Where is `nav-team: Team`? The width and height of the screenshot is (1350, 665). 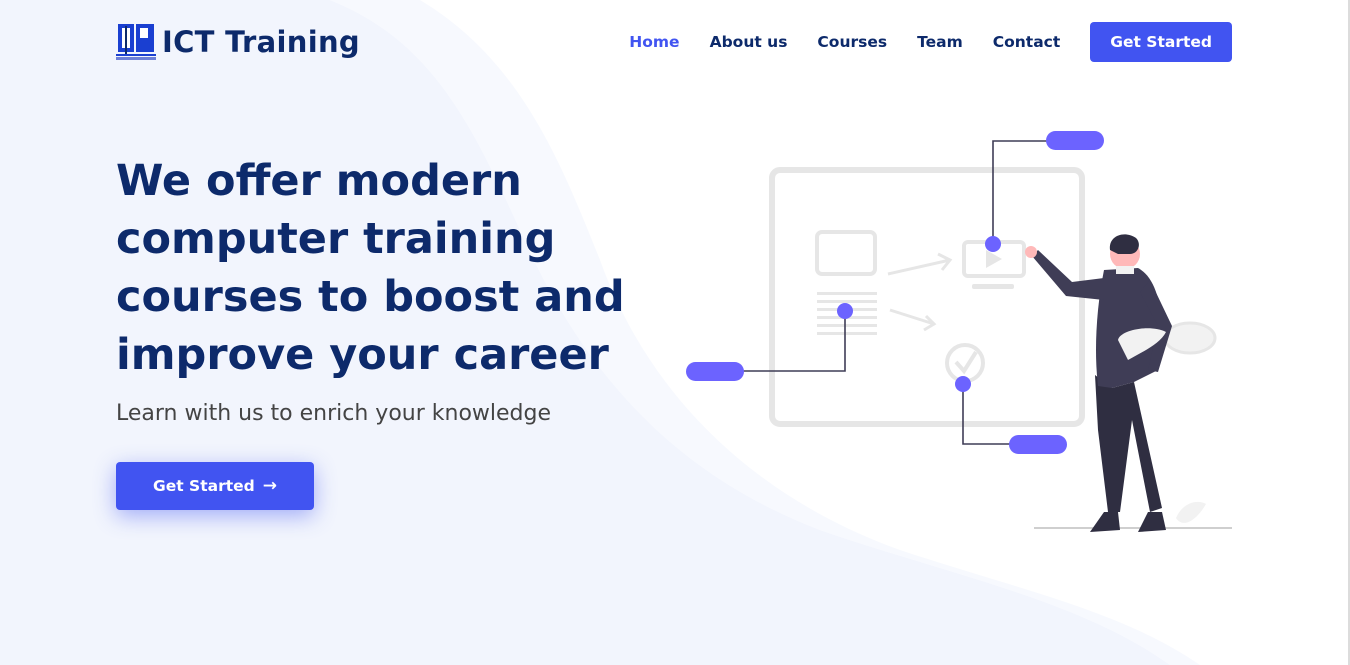 nav-team: Team is located at coordinates (940, 42).